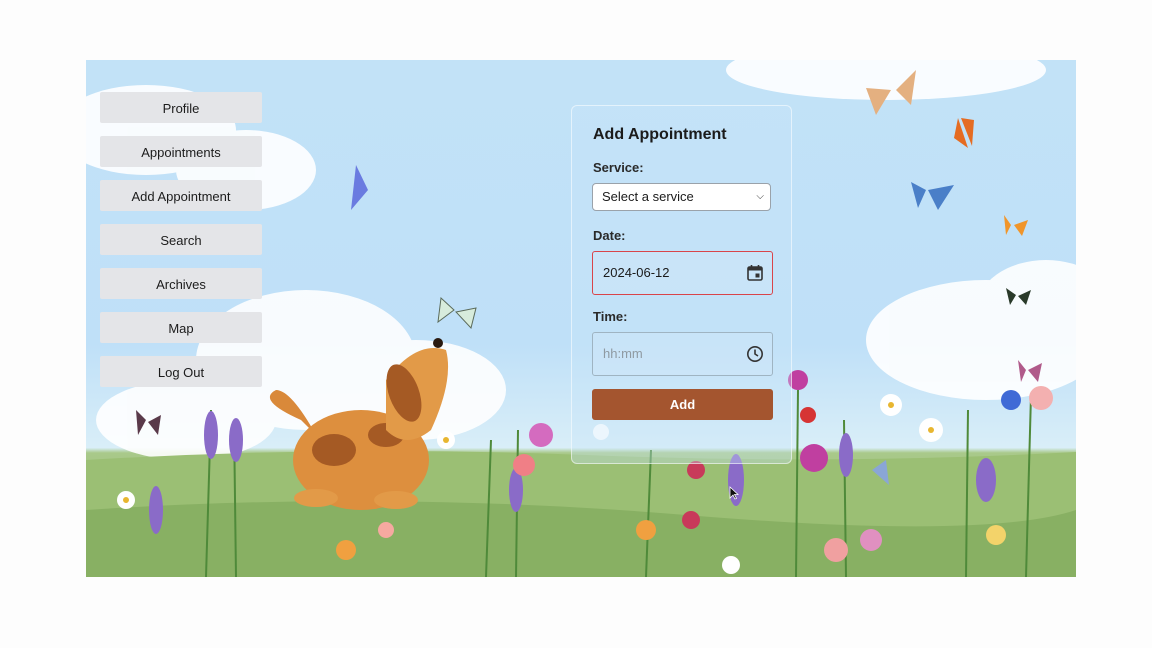  I want to click on clock-icon, so click(755, 354).